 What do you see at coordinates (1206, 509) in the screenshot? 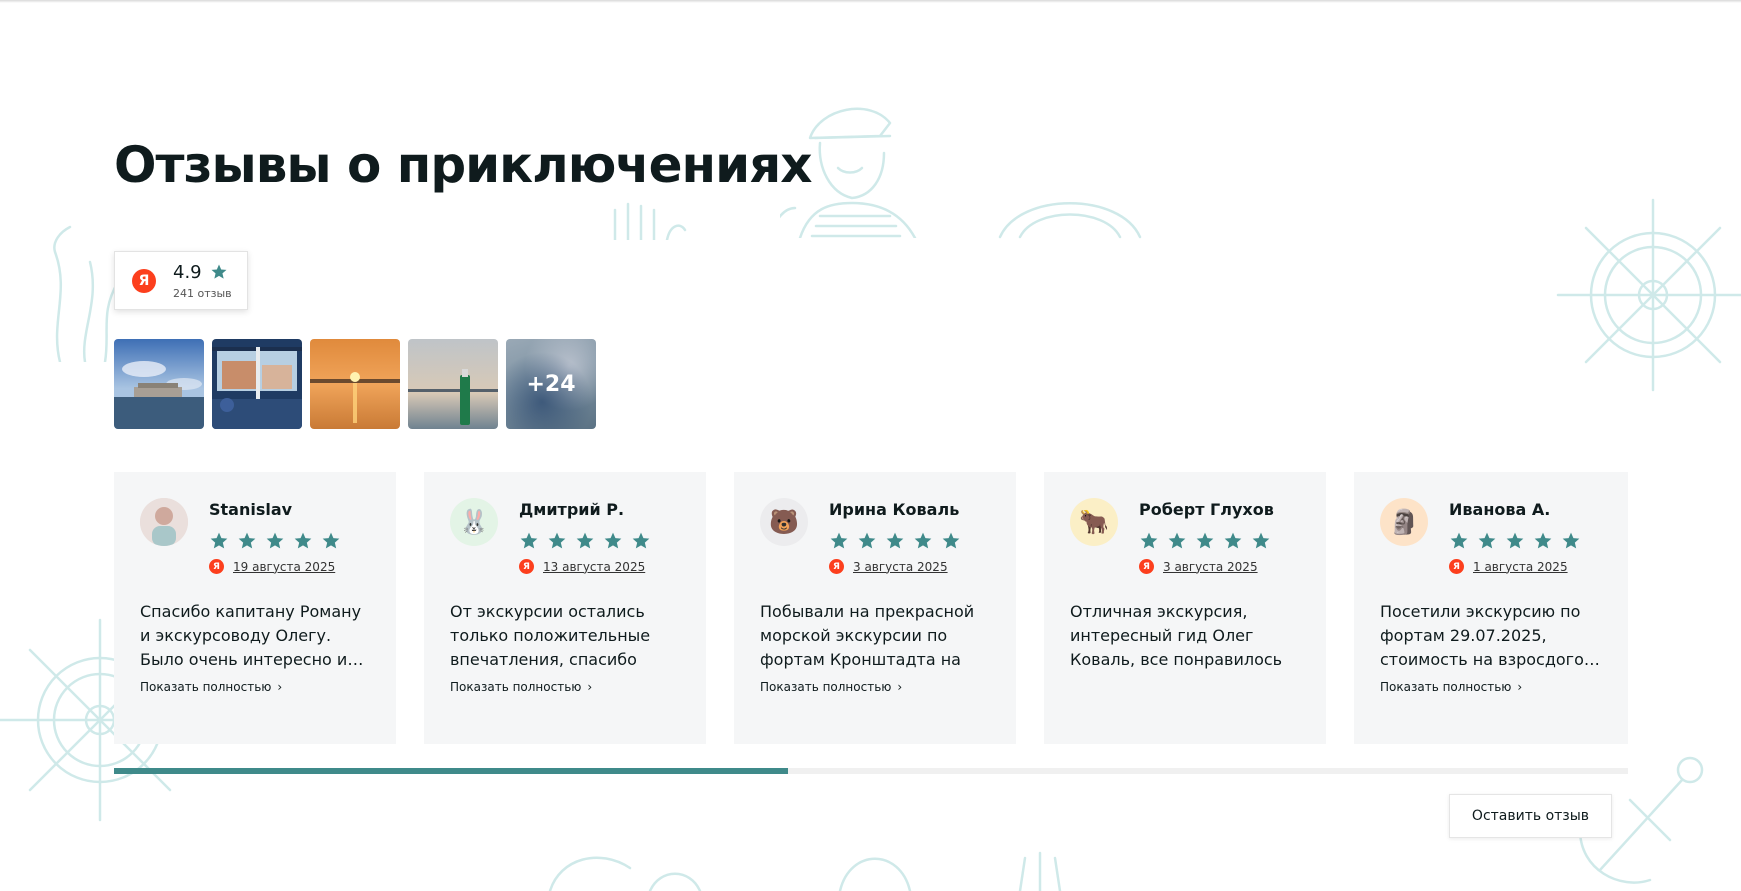
I see `review-author: Роберт Глухов` at bounding box center [1206, 509].